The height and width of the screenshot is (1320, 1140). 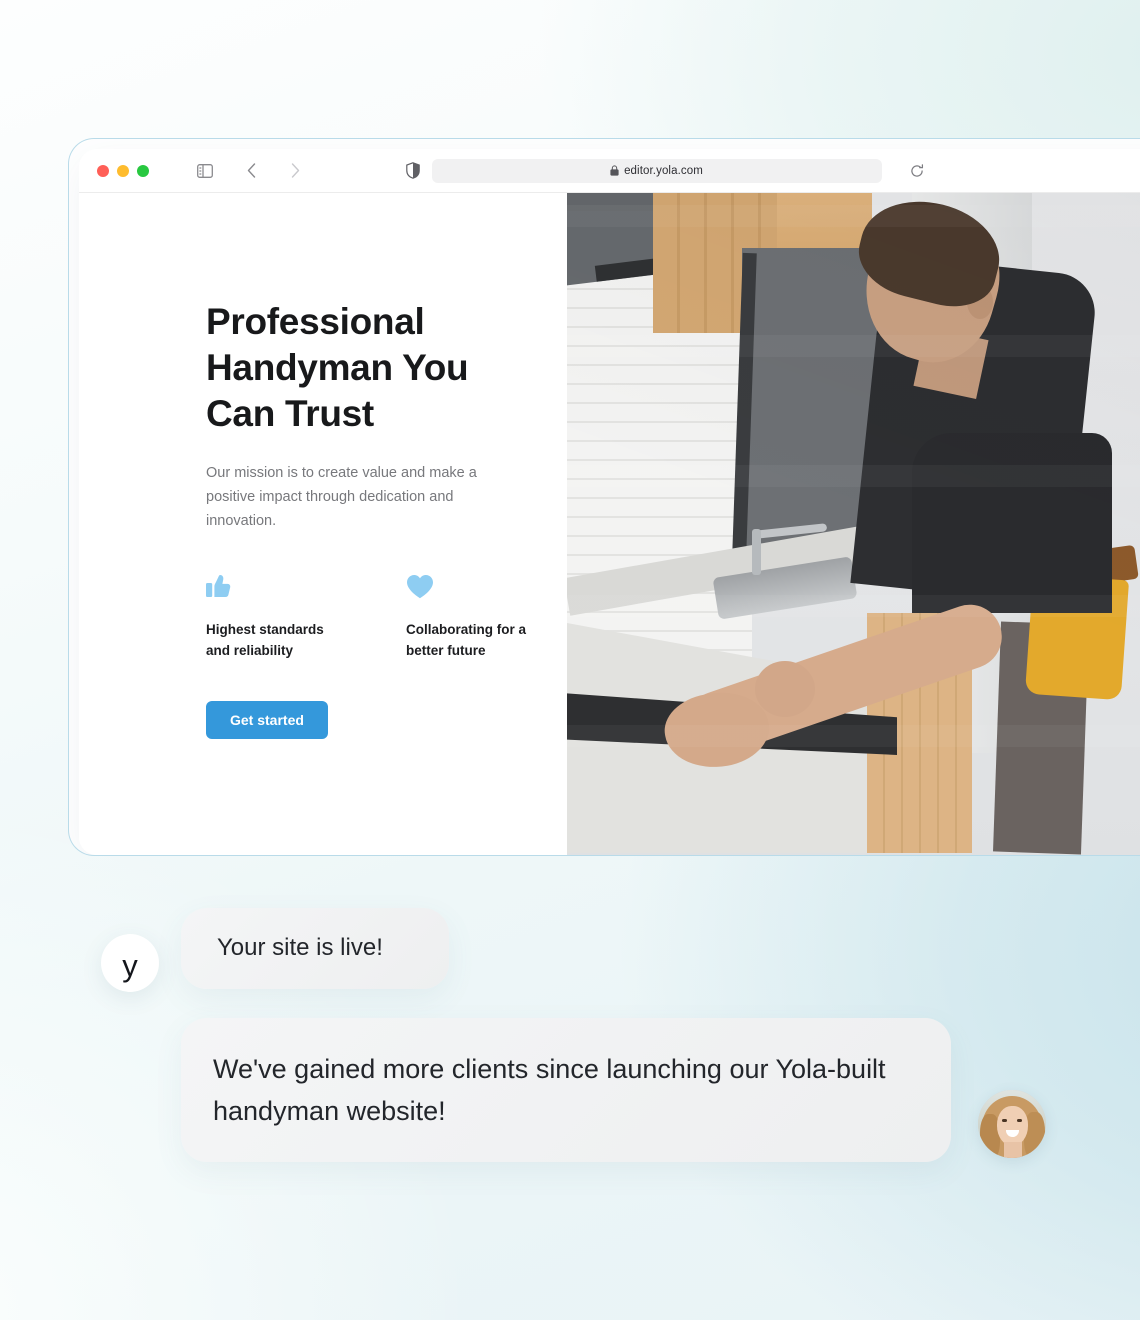 I want to click on sidebar-toggle-icon, so click(x=205, y=171).